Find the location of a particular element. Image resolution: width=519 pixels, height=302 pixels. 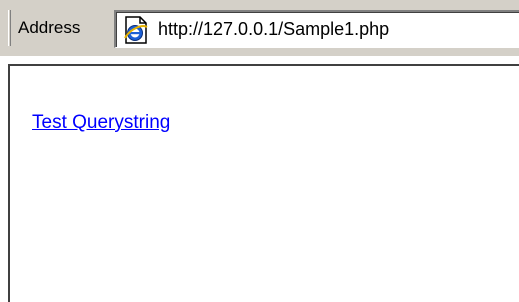

ie-page-icon is located at coordinates (136, 30).